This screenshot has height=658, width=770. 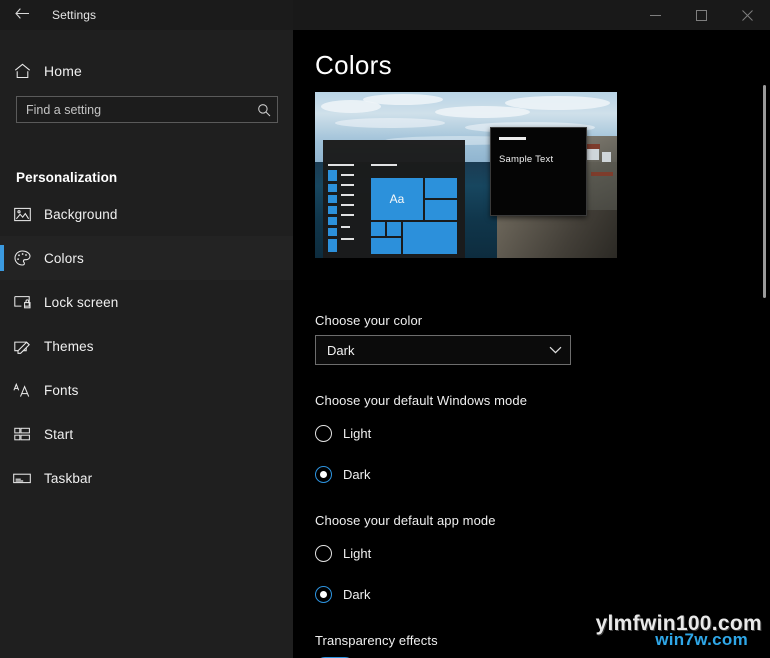 I want to click on sidebar-item-background: Background, so click(x=146, y=214).